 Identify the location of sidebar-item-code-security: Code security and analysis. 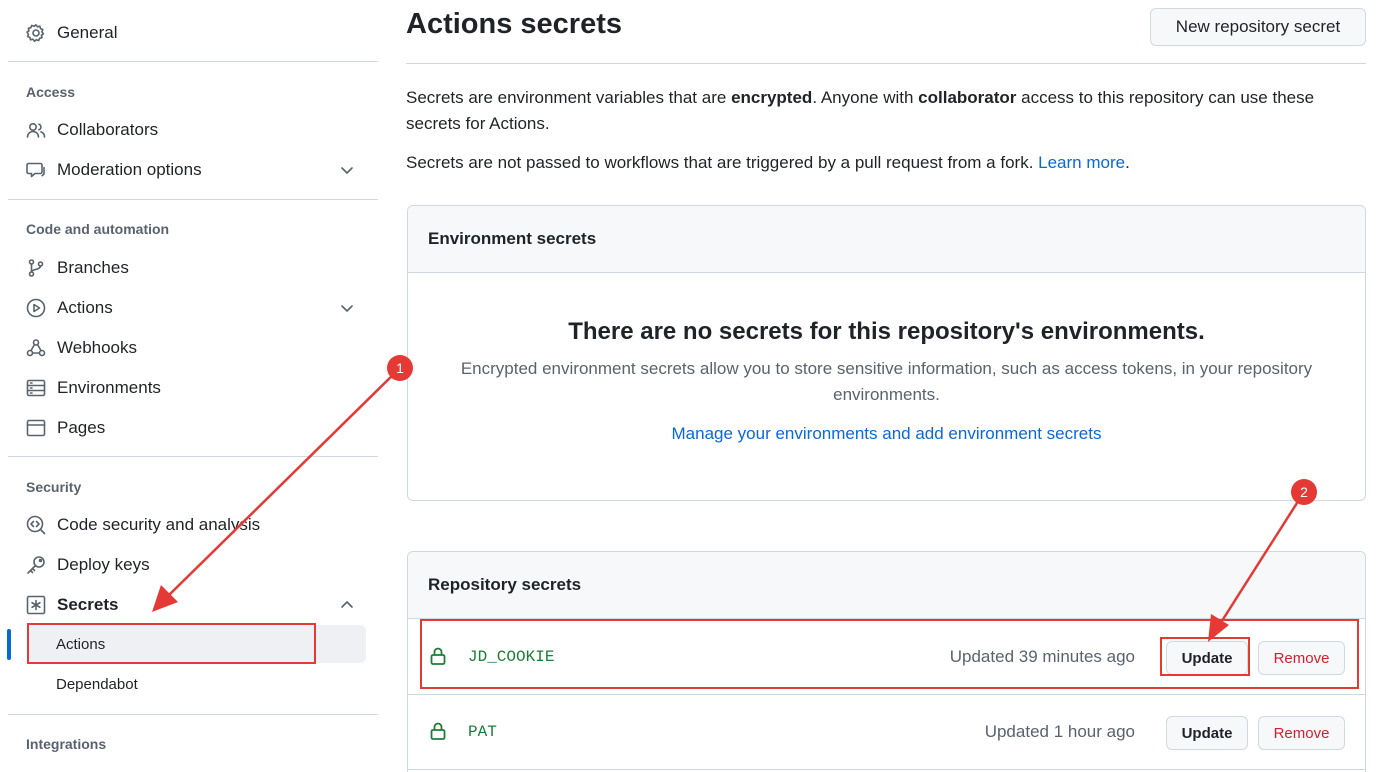
(193, 525).